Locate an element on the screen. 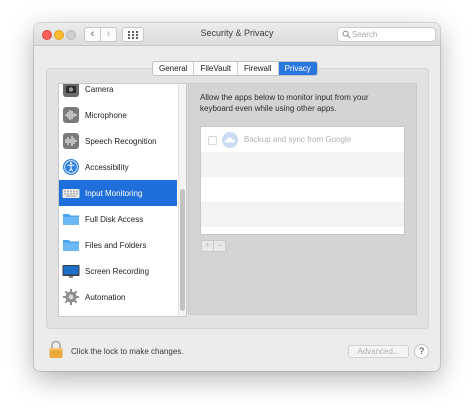 The width and height of the screenshot is (474, 416). app-list: Backup and sync from Google is located at coordinates (302, 180).